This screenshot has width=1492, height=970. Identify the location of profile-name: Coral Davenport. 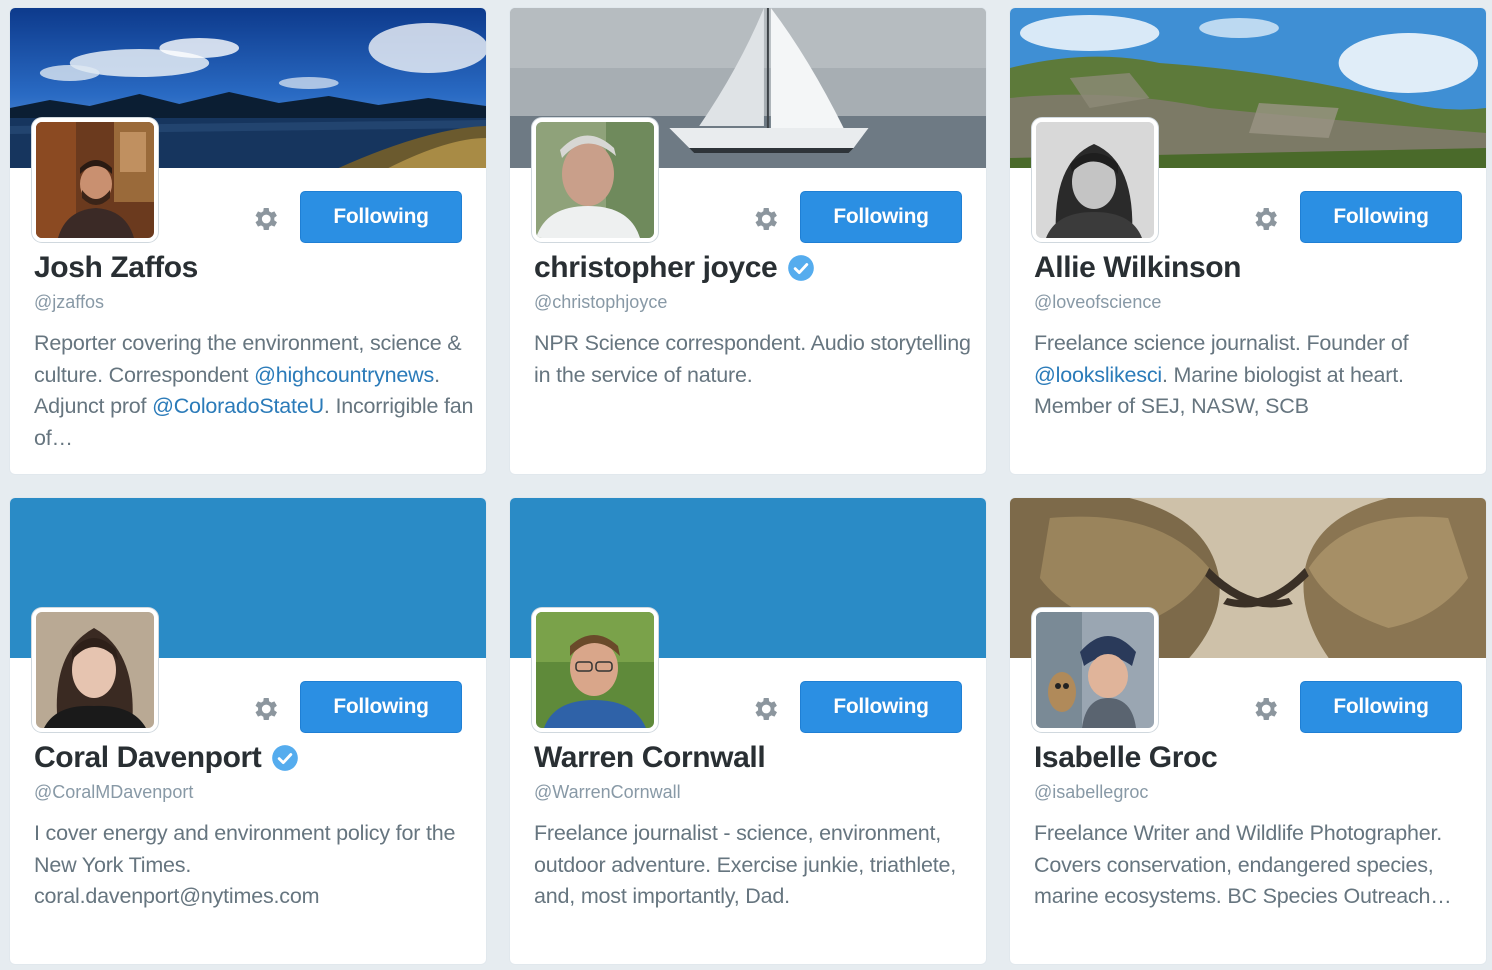
(148, 758).